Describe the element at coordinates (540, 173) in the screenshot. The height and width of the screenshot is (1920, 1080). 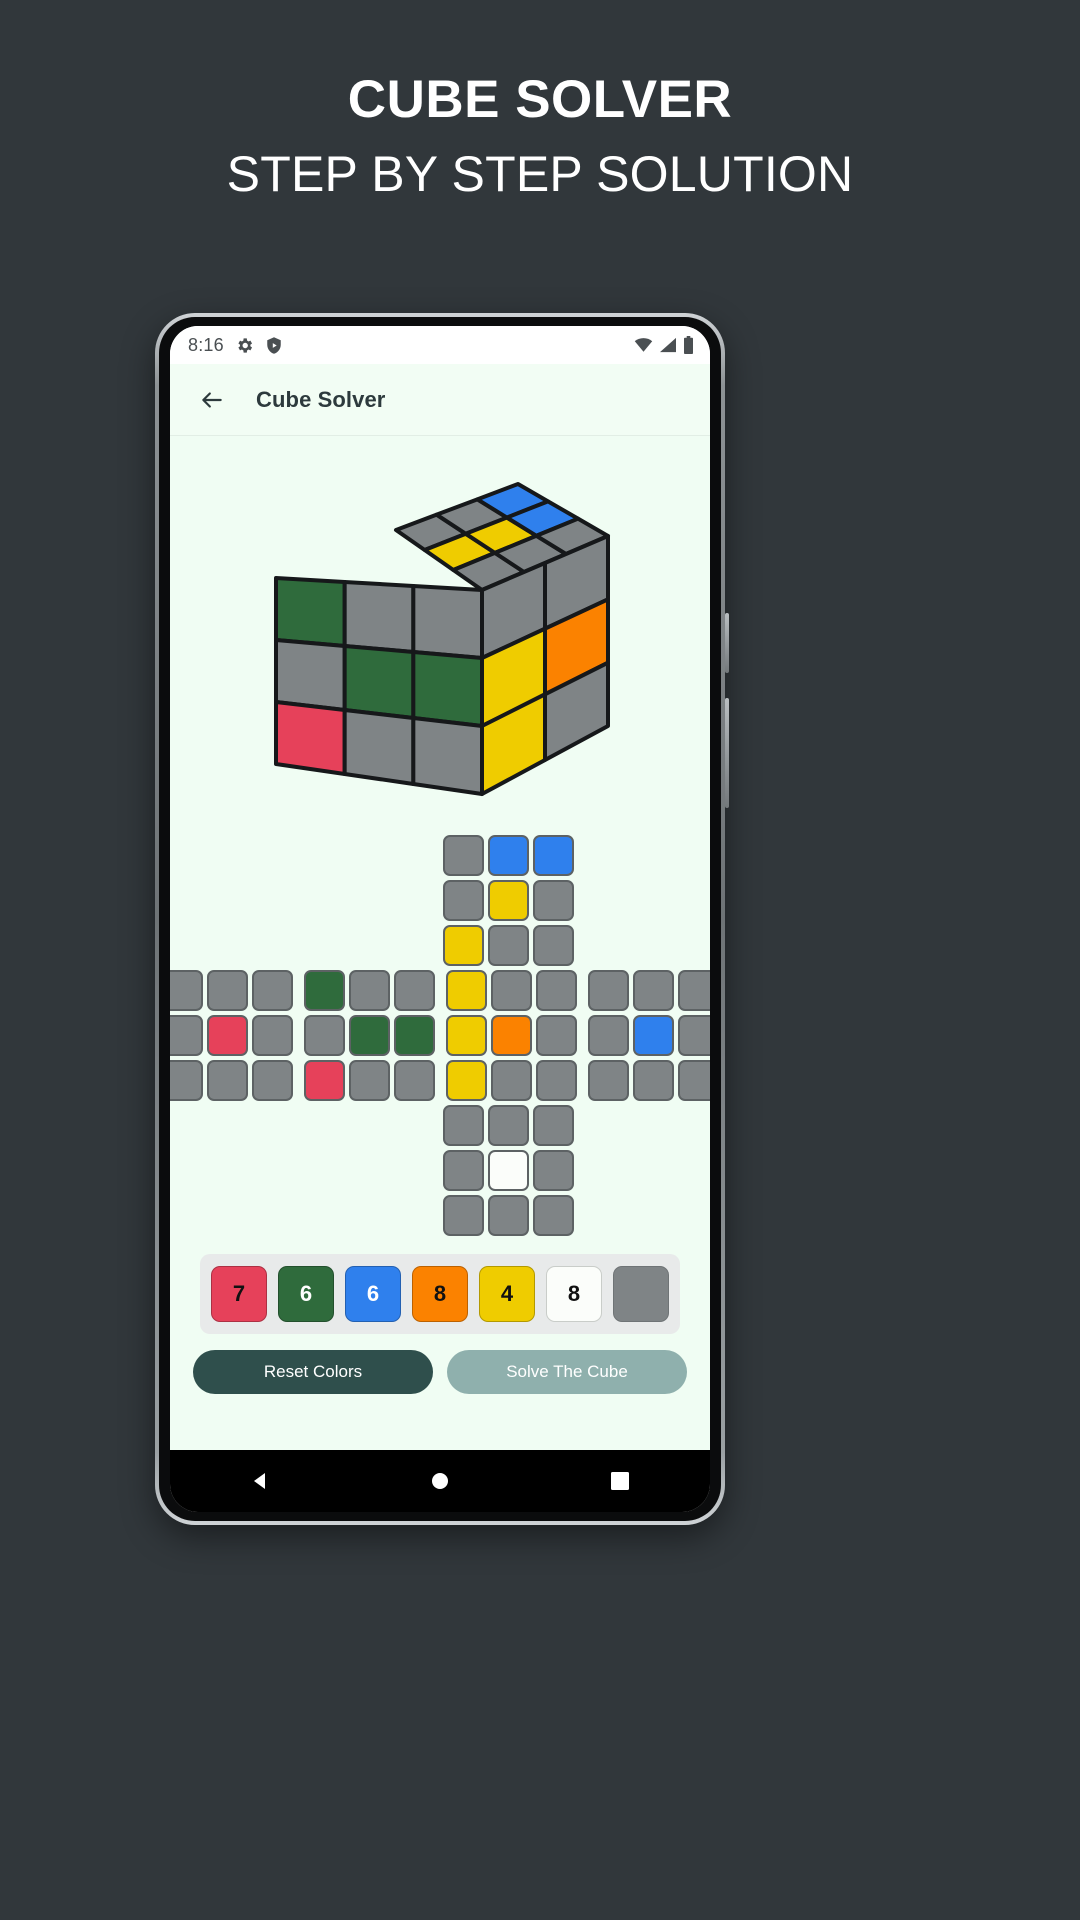
I see `promo-subtitle: STEP BY STEP SOLUTION` at that location.